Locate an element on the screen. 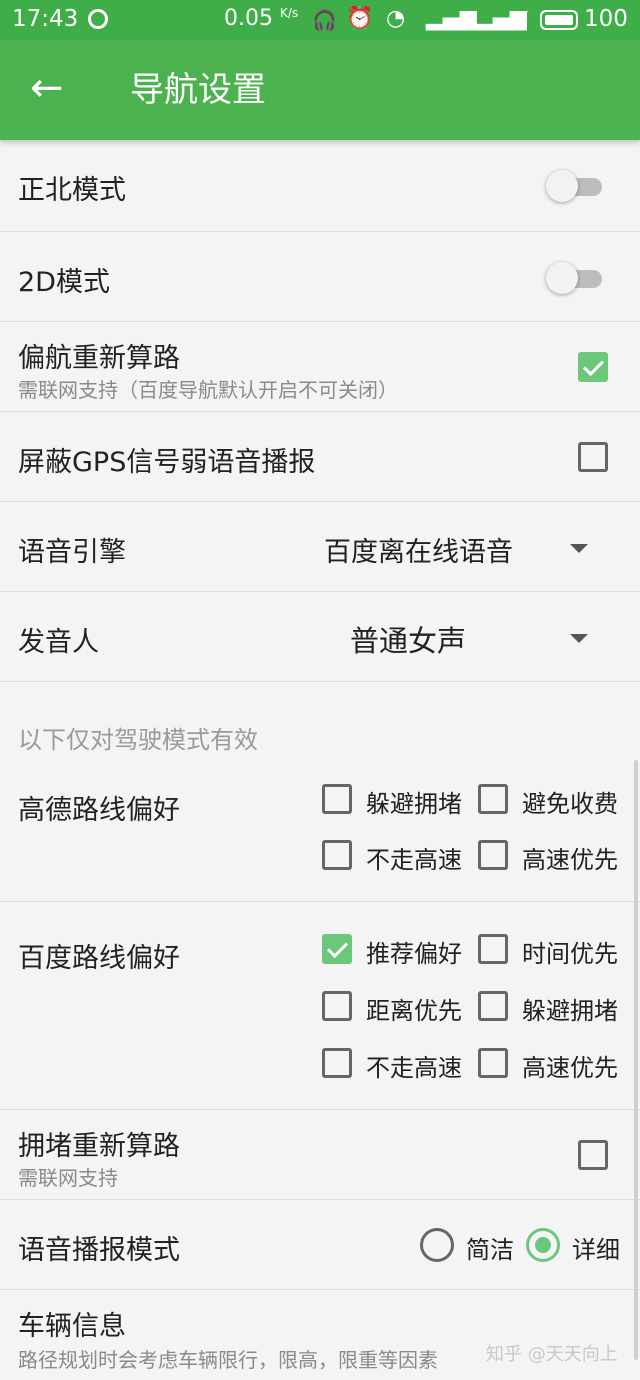 The height and width of the screenshot is (1380, 640). baidu-opt-recommended-checkbox is located at coordinates (337, 949).